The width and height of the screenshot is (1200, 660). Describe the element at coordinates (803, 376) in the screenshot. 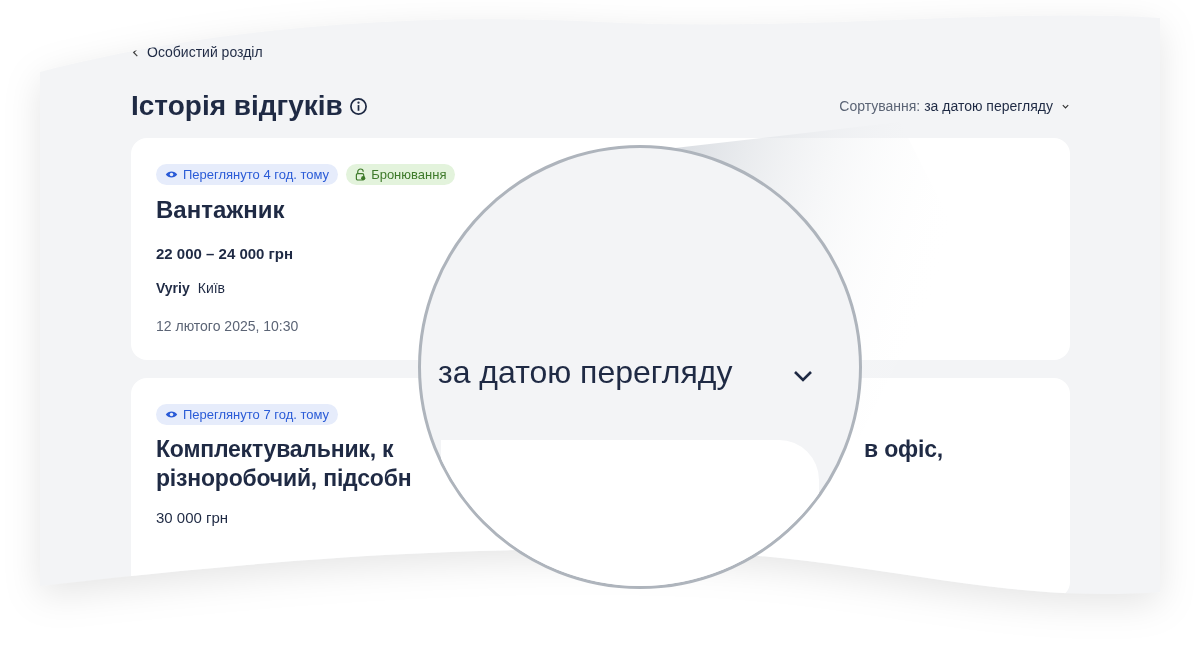

I see `chevron-down-icon` at that location.